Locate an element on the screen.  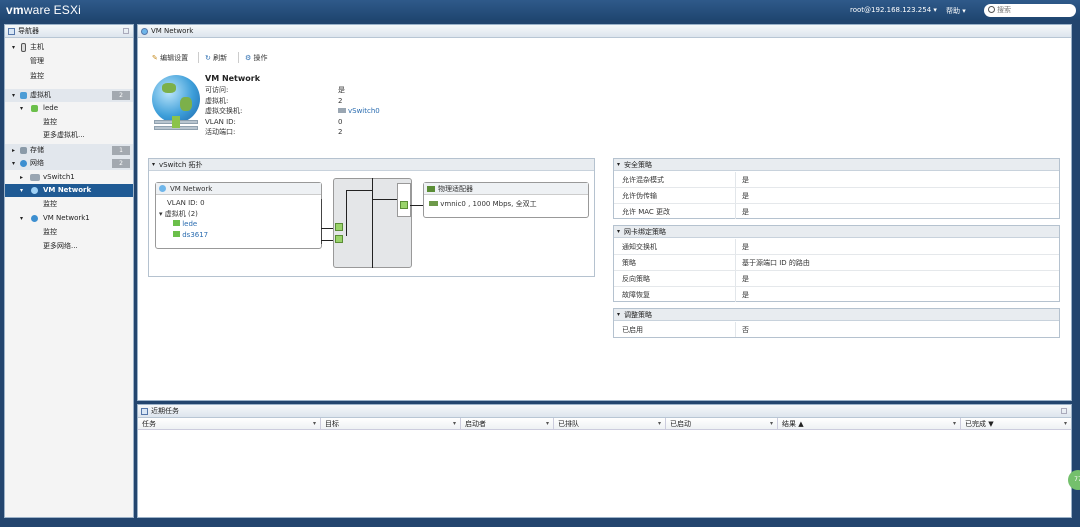
policy-row: 允许伪传输 是 is located at coordinates (836, 196).